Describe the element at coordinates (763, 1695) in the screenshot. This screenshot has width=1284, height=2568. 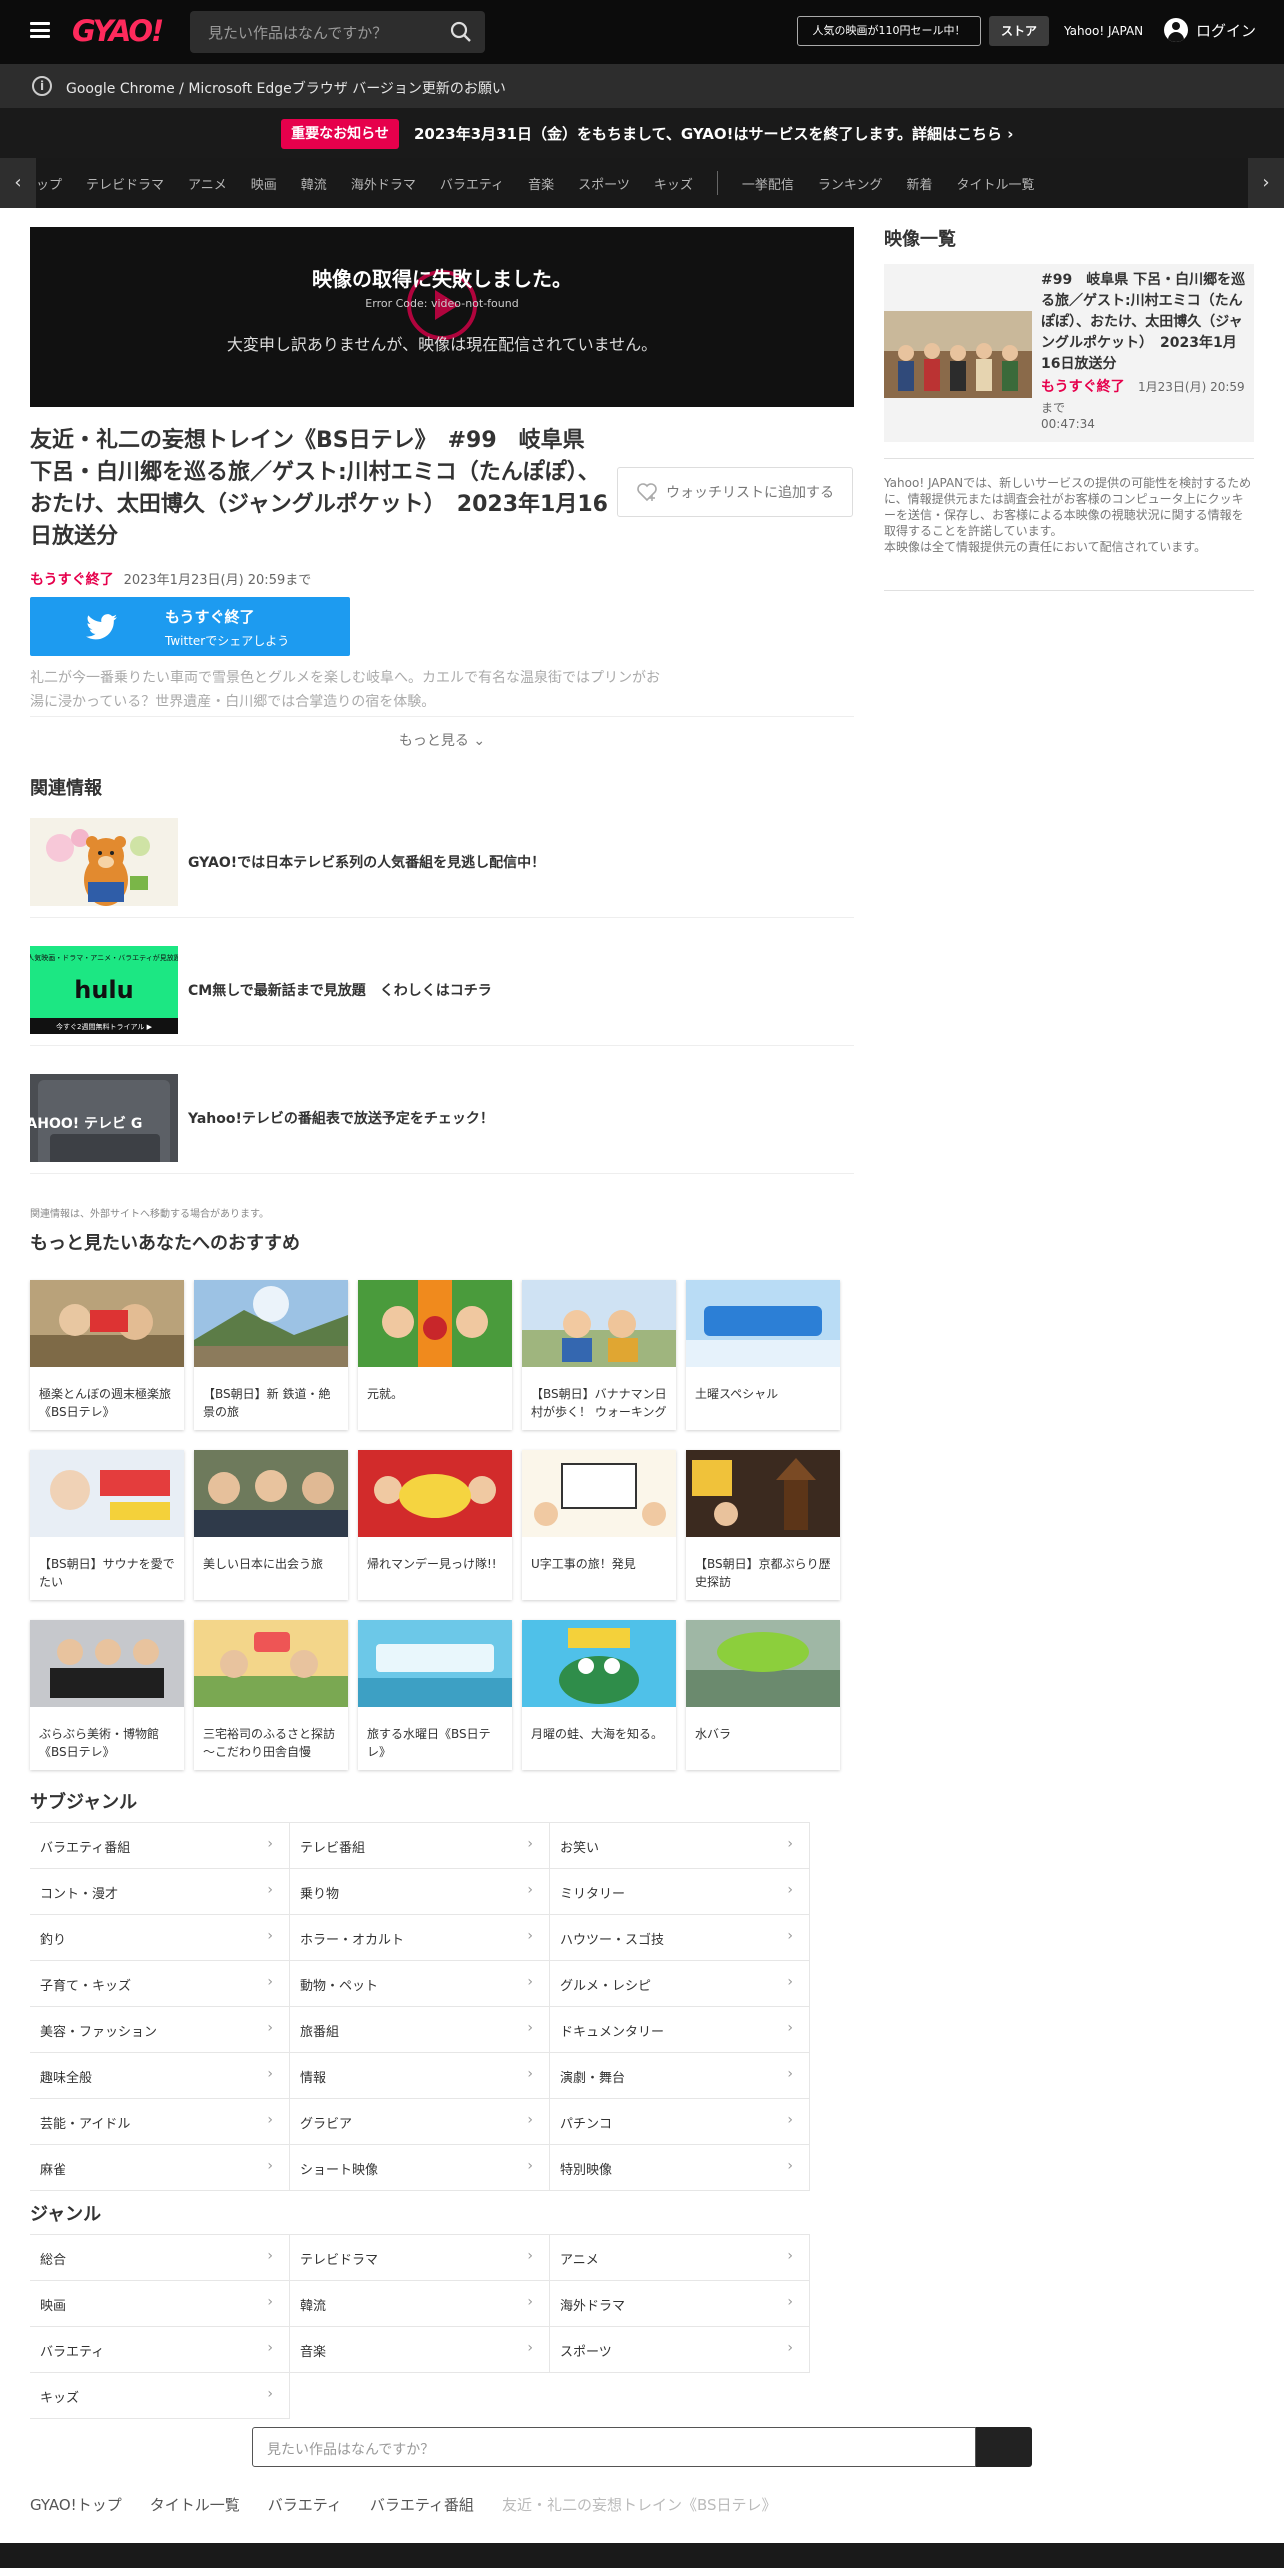
I see `recommend-card: 水バラ` at that location.